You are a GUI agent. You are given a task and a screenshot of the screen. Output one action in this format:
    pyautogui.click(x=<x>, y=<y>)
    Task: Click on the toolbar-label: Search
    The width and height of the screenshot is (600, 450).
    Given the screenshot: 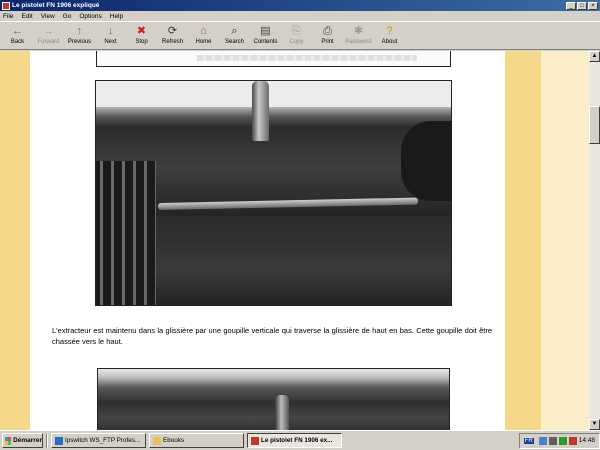 What is the action you would take?
    pyautogui.click(x=234, y=42)
    